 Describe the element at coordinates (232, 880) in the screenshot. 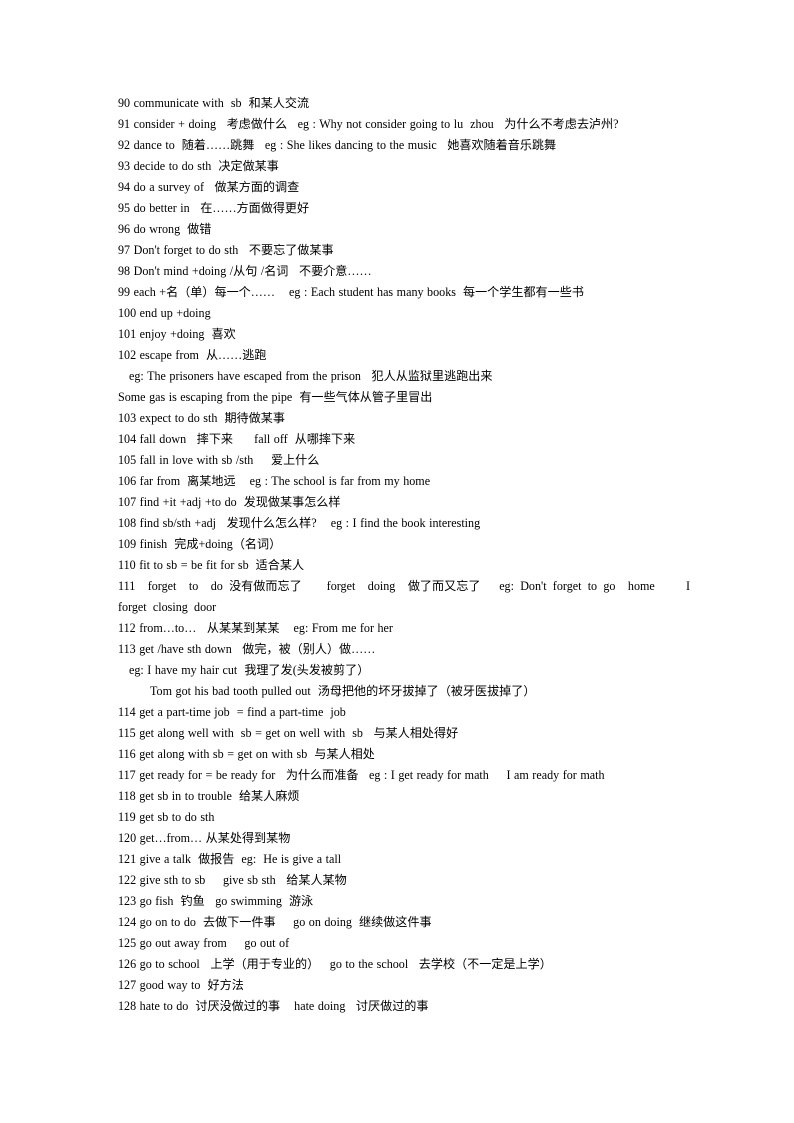

I see `phrase-line: 122 give sth to sb give sb sth 给某人某物` at that location.